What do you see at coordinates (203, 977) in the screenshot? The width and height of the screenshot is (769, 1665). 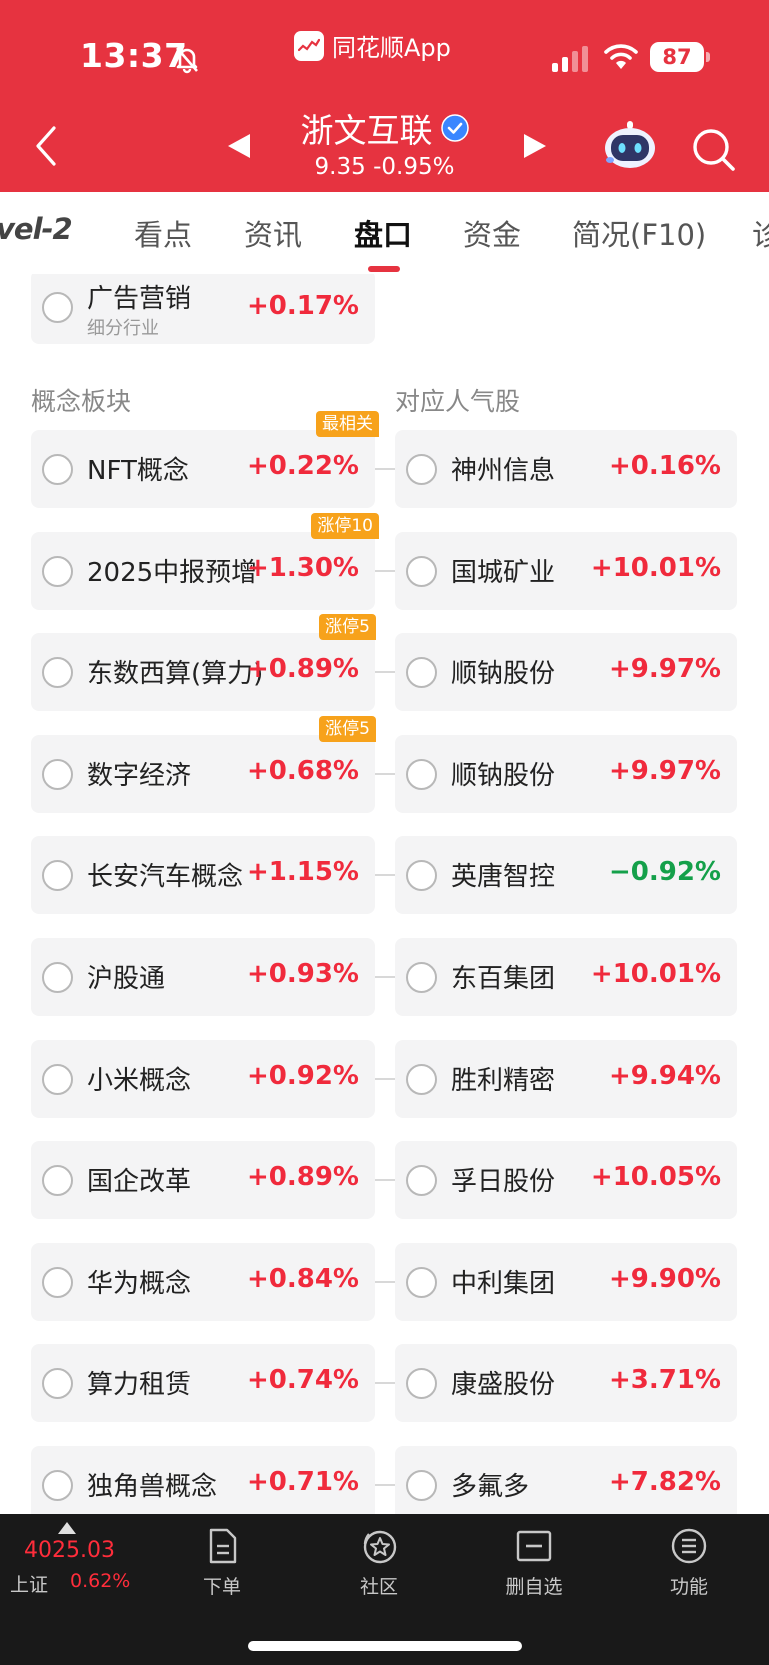 I see `concept-card: 沪股通 +0.93%` at bounding box center [203, 977].